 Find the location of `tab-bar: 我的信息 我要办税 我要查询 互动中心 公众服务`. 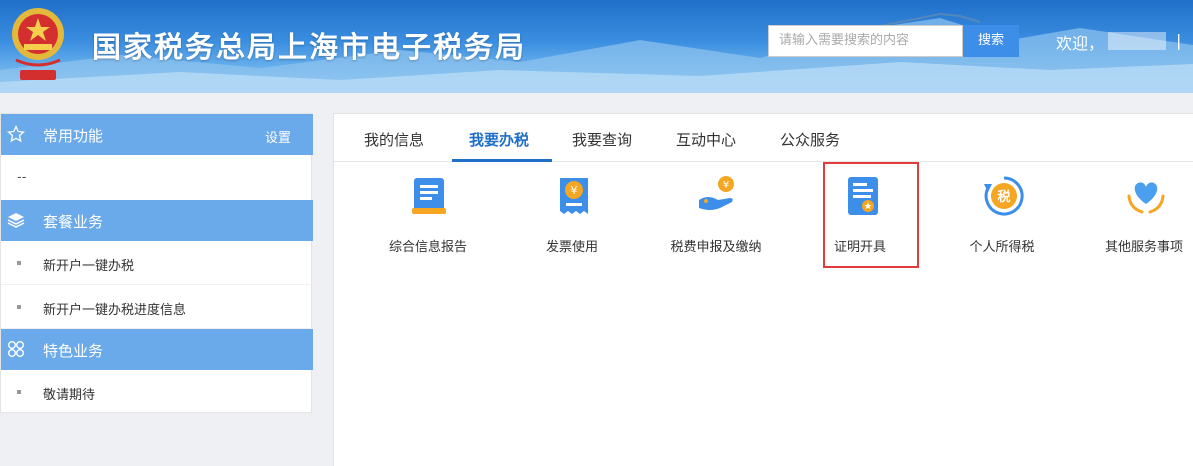

tab-bar: 我的信息 我要办税 我要查询 互动中心 公众服务 is located at coordinates (763, 138).